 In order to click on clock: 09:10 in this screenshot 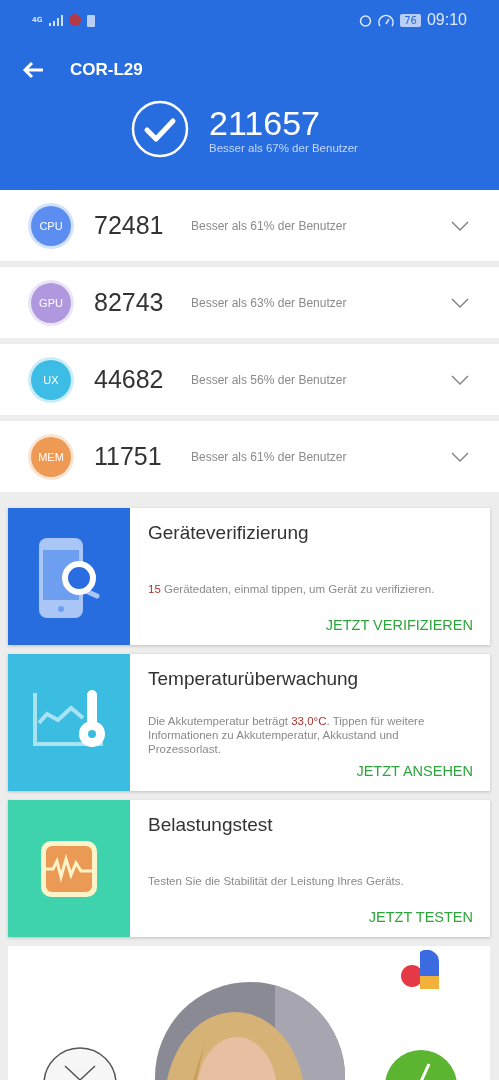, I will do `click(446, 20)`.